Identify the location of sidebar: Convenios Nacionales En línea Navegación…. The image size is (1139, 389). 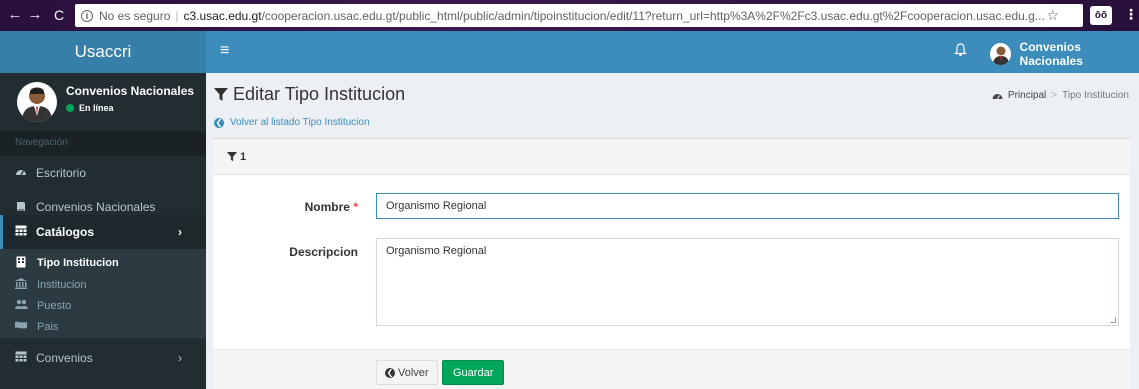
(103, 231).